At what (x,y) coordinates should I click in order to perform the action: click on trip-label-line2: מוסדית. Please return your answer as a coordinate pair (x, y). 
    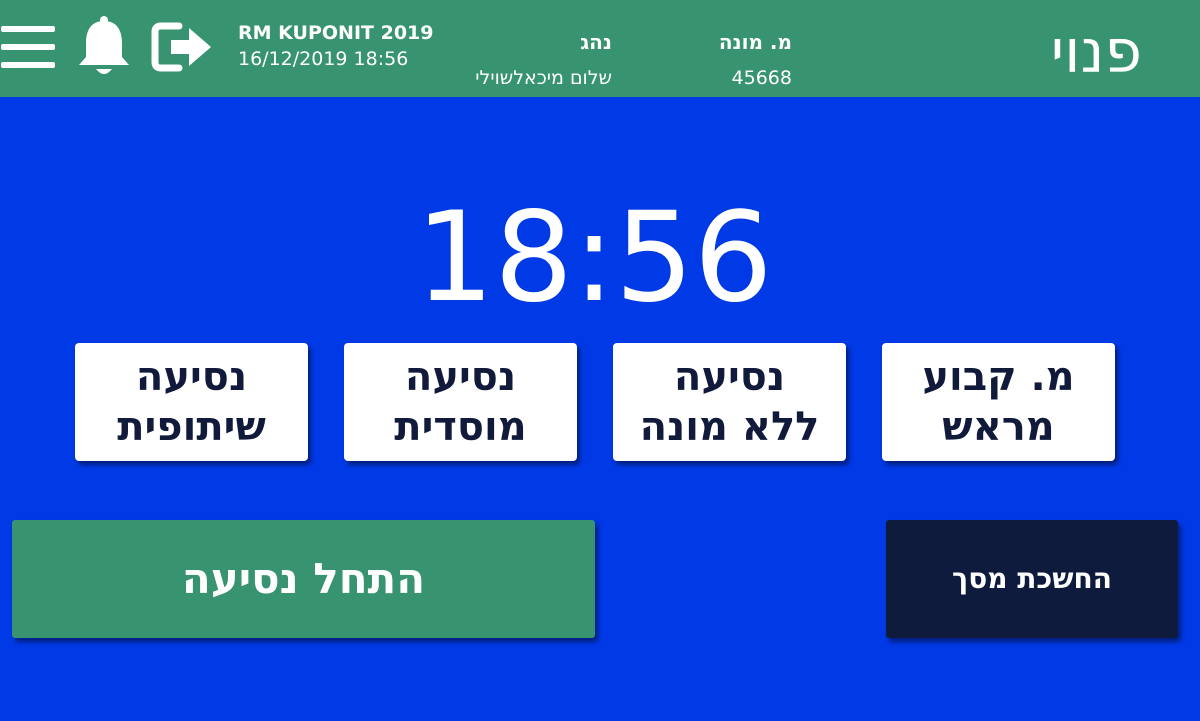
    Looking at the image, I should click on (460, 427).